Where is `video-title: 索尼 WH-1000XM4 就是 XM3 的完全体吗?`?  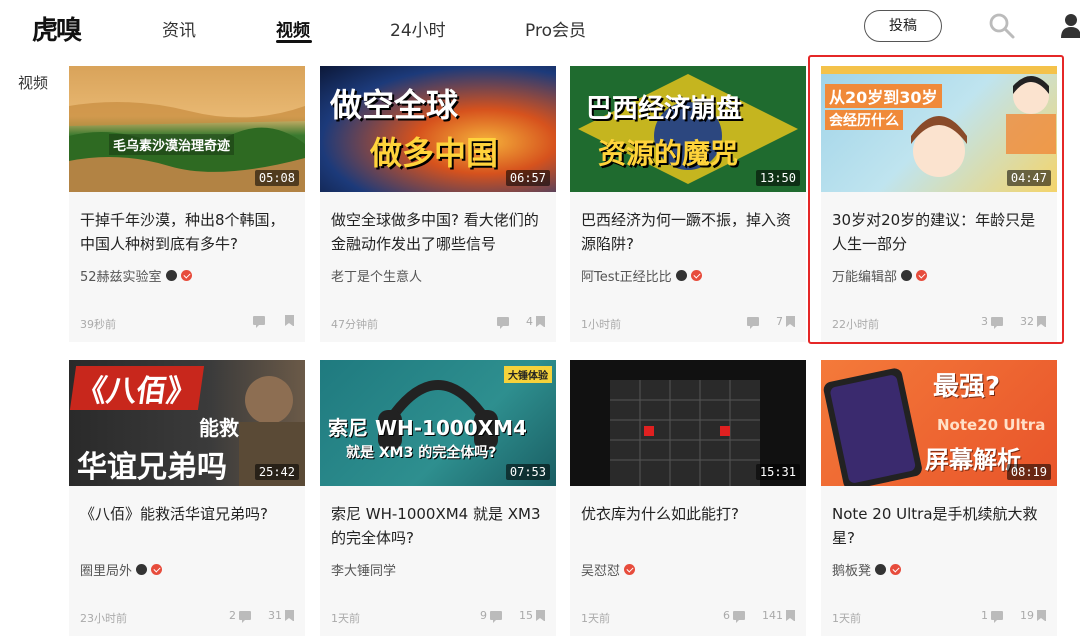
video-title: 索尼 WH-1000XM4 就是 XM3 的完全体吗? is located at coordinates (438, 526).